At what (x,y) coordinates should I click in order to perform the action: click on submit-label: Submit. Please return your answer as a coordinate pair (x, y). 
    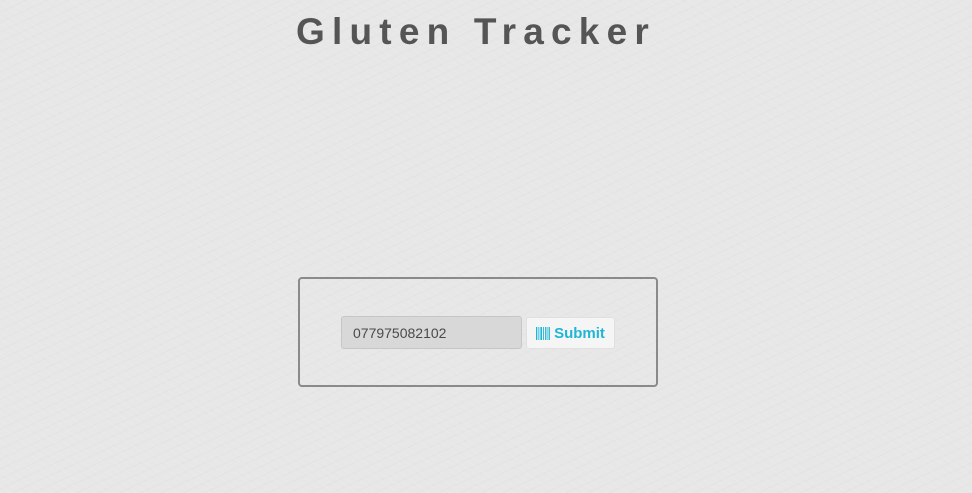
    Looking at the image, I should click on (579, 333).